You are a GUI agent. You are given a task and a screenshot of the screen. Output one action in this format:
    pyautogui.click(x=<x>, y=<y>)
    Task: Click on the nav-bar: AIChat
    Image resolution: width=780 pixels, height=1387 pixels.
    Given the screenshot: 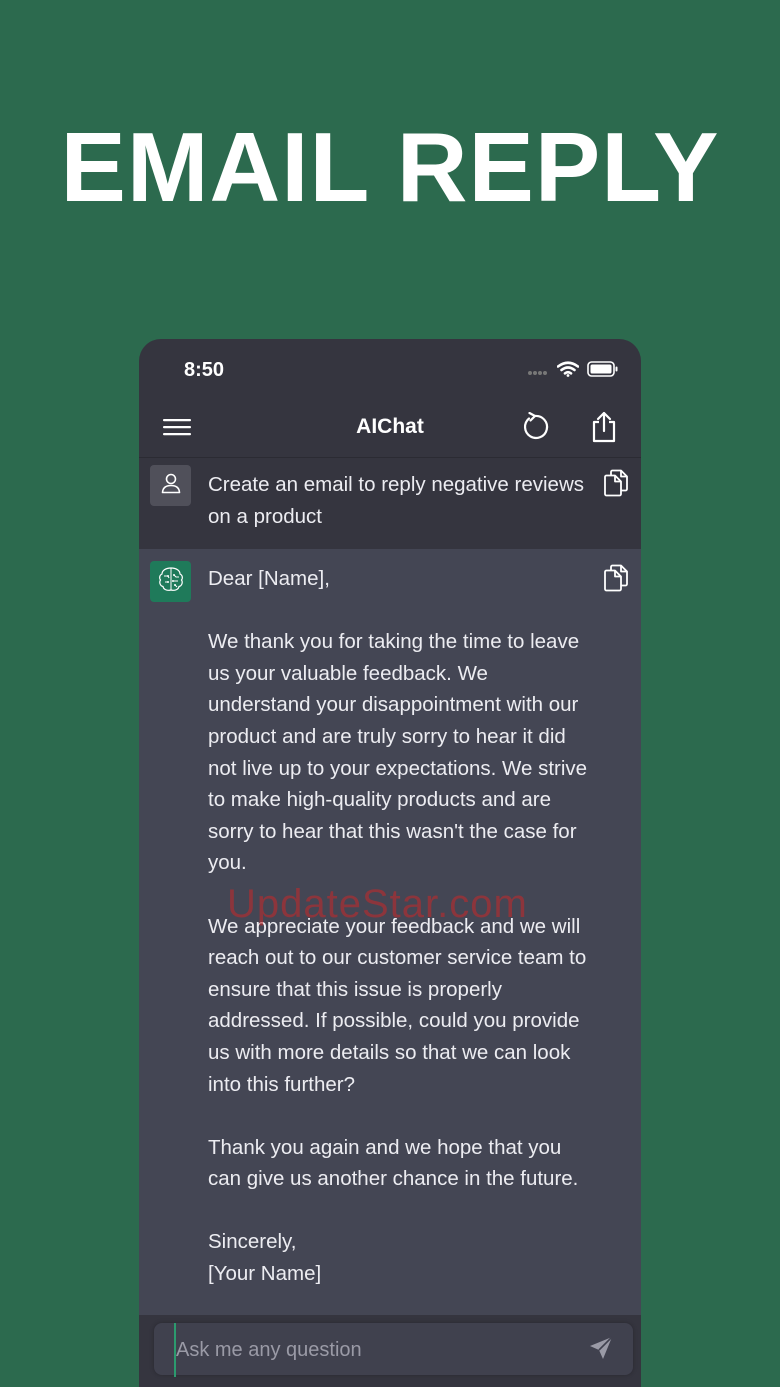 What is the action you would take?
    pyautogui.click(x=390, y=429)
    